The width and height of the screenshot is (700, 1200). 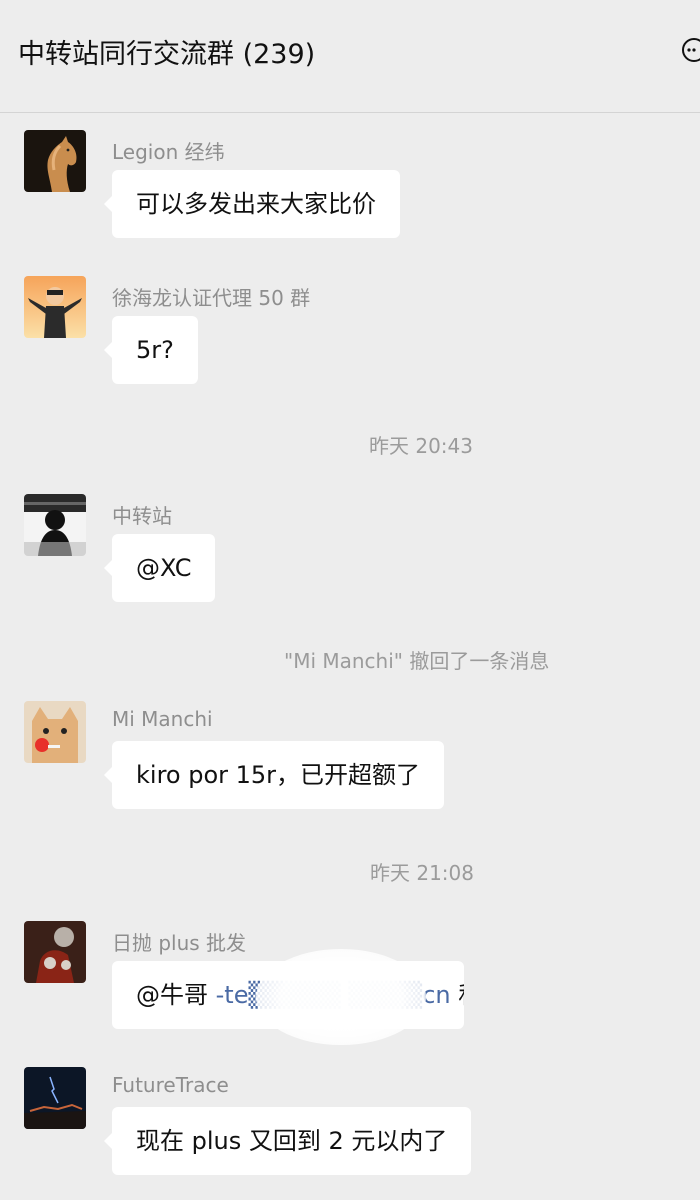 I want to click on horse-avatar-icon, so click(x=55, y=161).